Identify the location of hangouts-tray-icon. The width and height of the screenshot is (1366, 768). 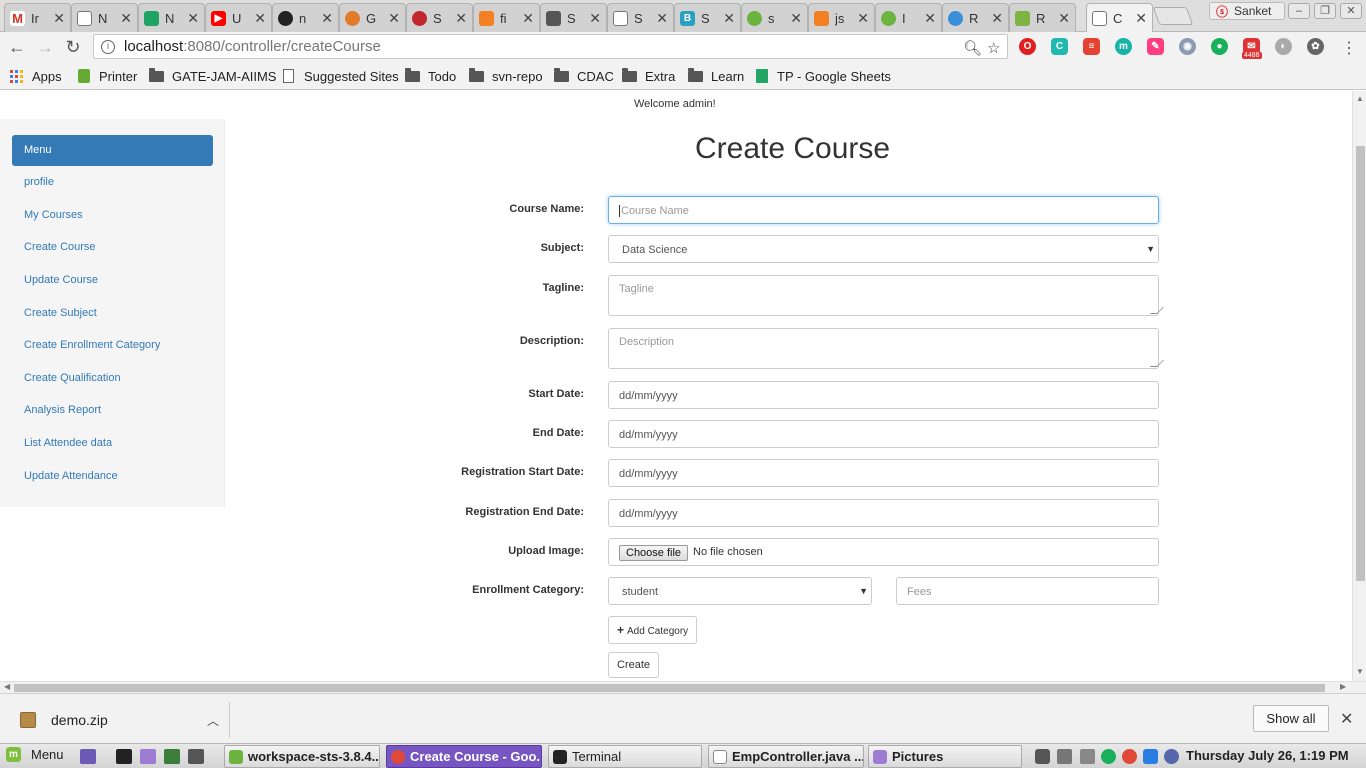
(1108, 756).